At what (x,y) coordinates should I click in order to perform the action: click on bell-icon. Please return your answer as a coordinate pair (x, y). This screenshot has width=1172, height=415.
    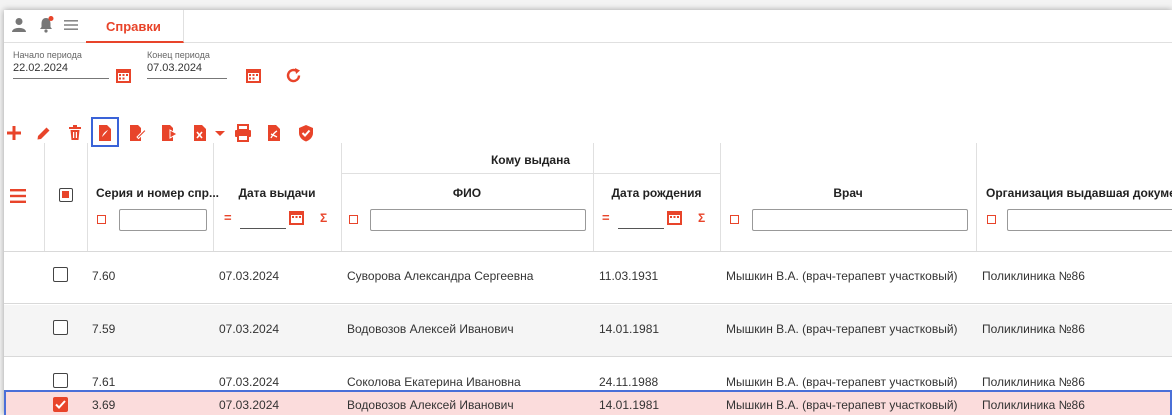
    Looking at the image, I should click on (46, 25).